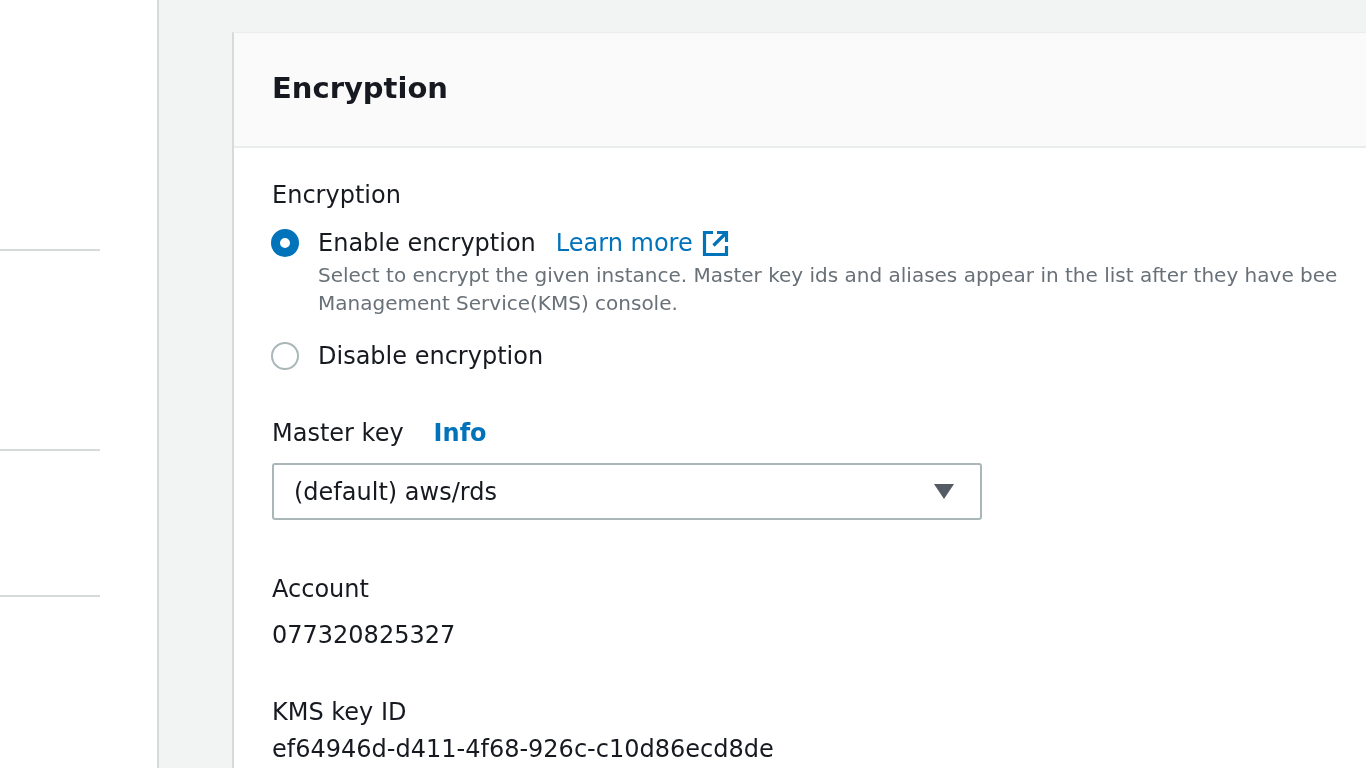 The height and width of the screenshot is (768, 1366). Describe the element at coordinates (715, 243) in the screenshot. I see `external-link-icon` at that location.